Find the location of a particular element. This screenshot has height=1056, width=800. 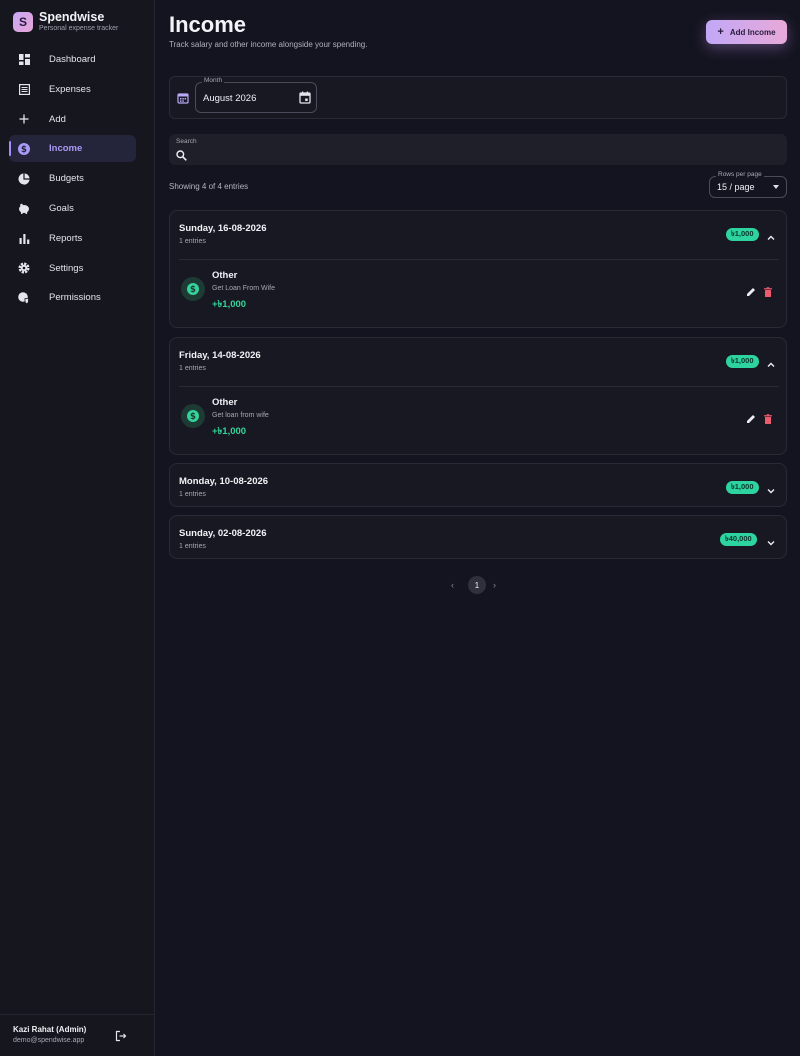

sidebar-item-expenses: Expenses is located at coordinates (72, 89).